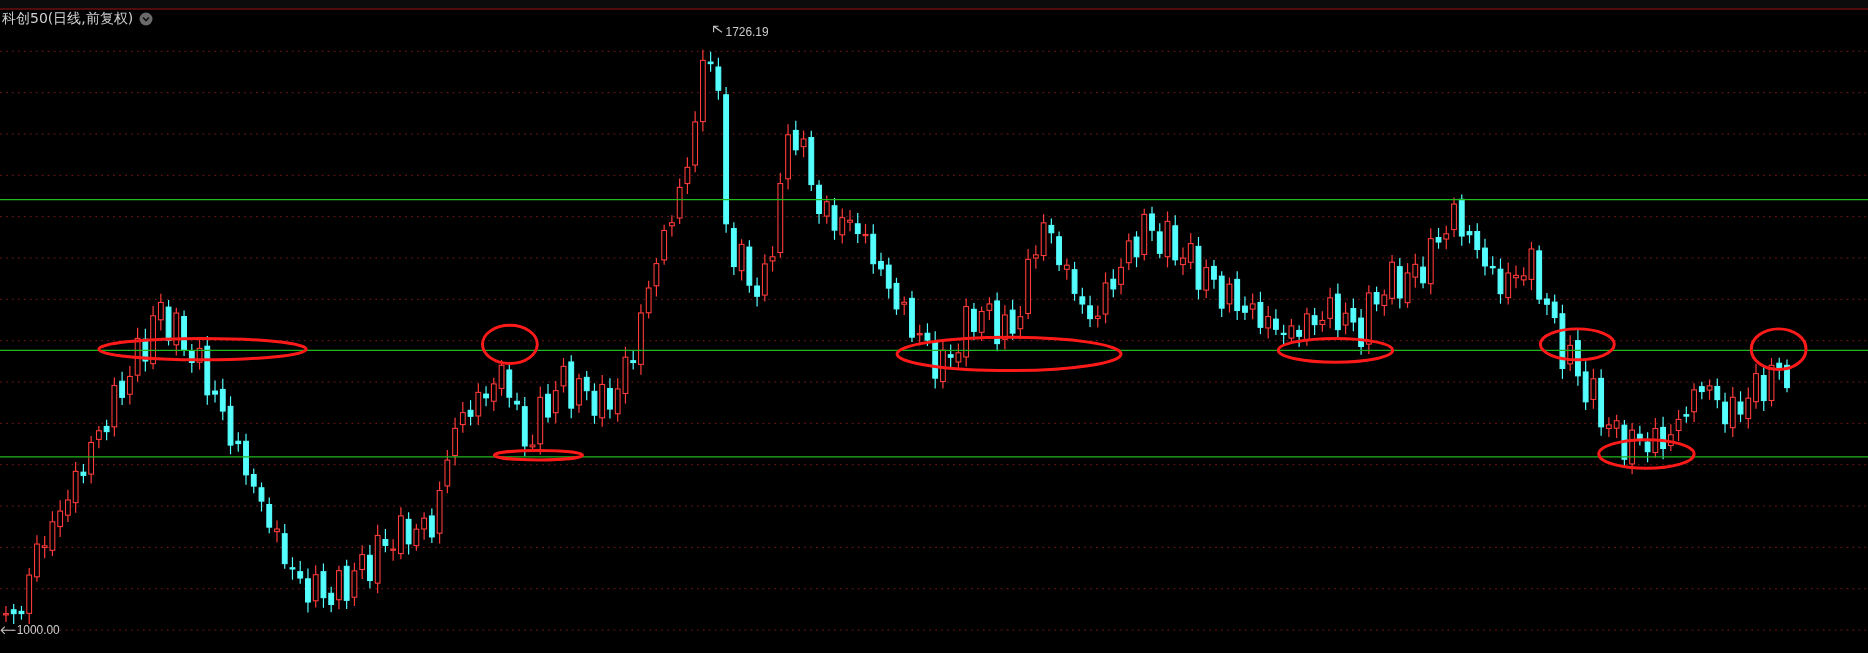  Describe the element at coordinates (68, 19) in the screenshot. I see `chart-title: 科创50(日线,前复权)` at that location.